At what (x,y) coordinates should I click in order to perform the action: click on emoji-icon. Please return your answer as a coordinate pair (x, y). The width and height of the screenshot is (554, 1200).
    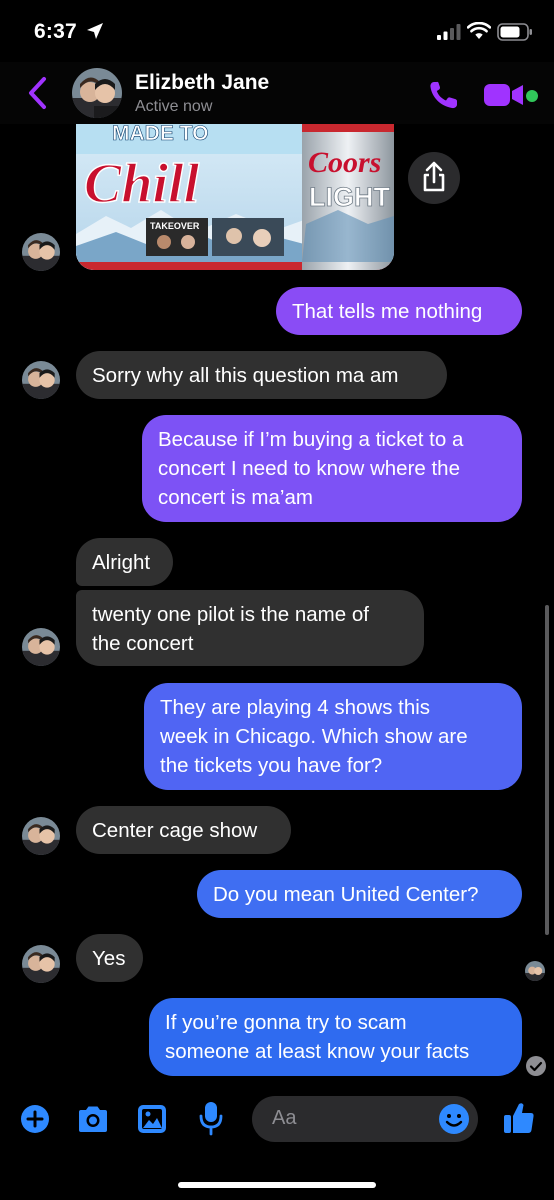
    Looking at the image, I should click on (454, 1119).